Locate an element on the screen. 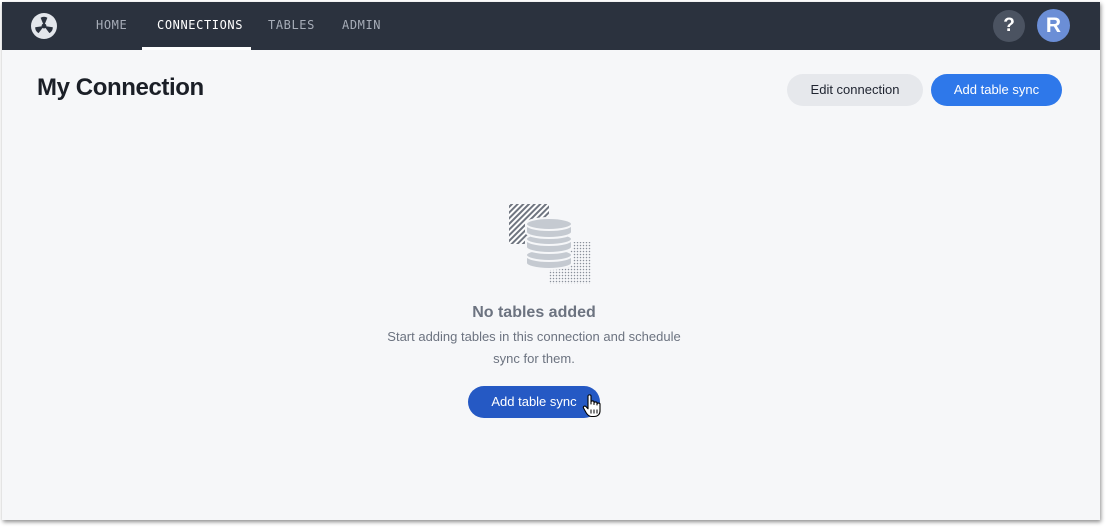 This screenshot has height=530, width=1106. active-tab-indicator is located at coordinates (196, 48).